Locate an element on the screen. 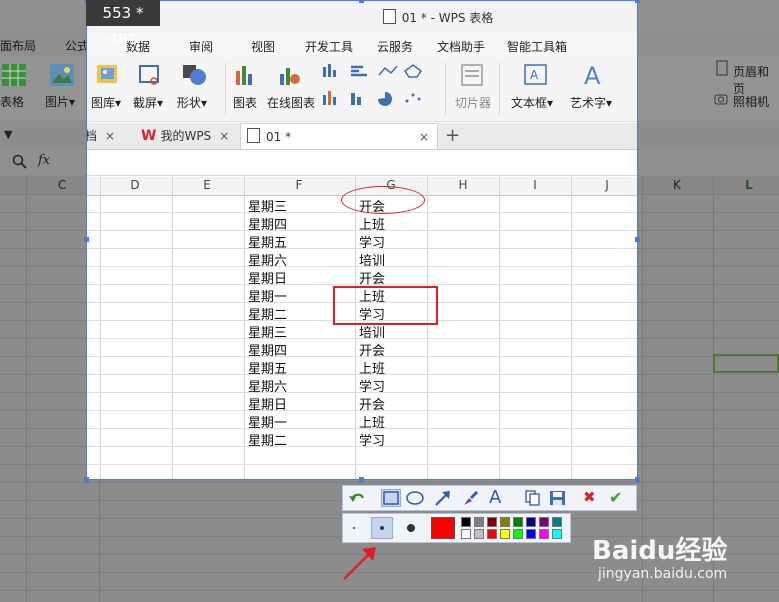 This screenshot has width=779, height=602. arrow-icon is located at coordinates (443, 498).